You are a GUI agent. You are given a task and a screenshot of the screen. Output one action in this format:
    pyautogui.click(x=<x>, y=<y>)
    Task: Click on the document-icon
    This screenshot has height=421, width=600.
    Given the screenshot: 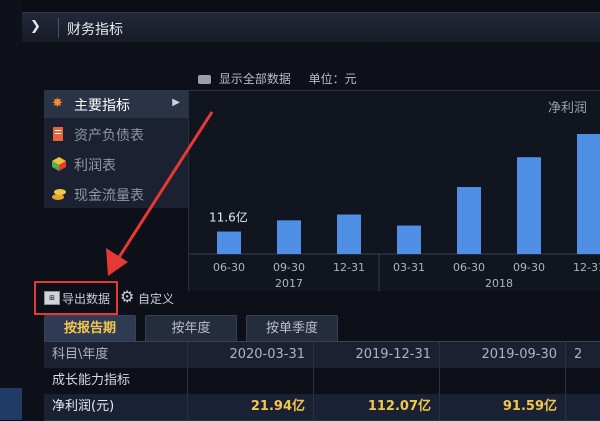 What is the action you would take?
    pyautogui.click(x=59, y=134)
    